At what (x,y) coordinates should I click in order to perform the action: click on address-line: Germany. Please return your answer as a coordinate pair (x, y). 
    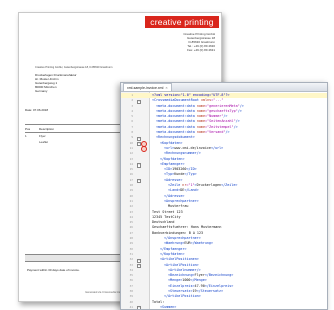
    Looking at the image, I should click on (41, 91).